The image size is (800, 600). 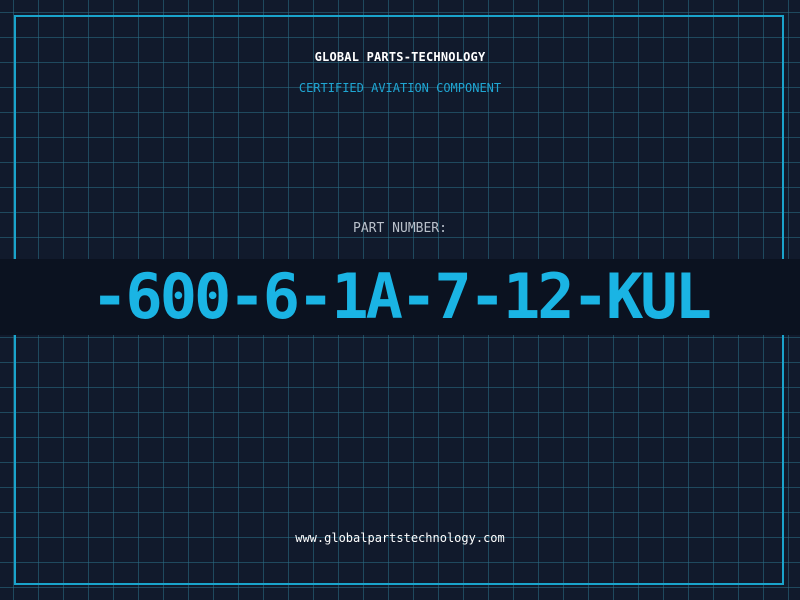 I want to click on certification-subtitle: CERTIFIED AVIATION COMPONENT, so click(x=400, y=88).